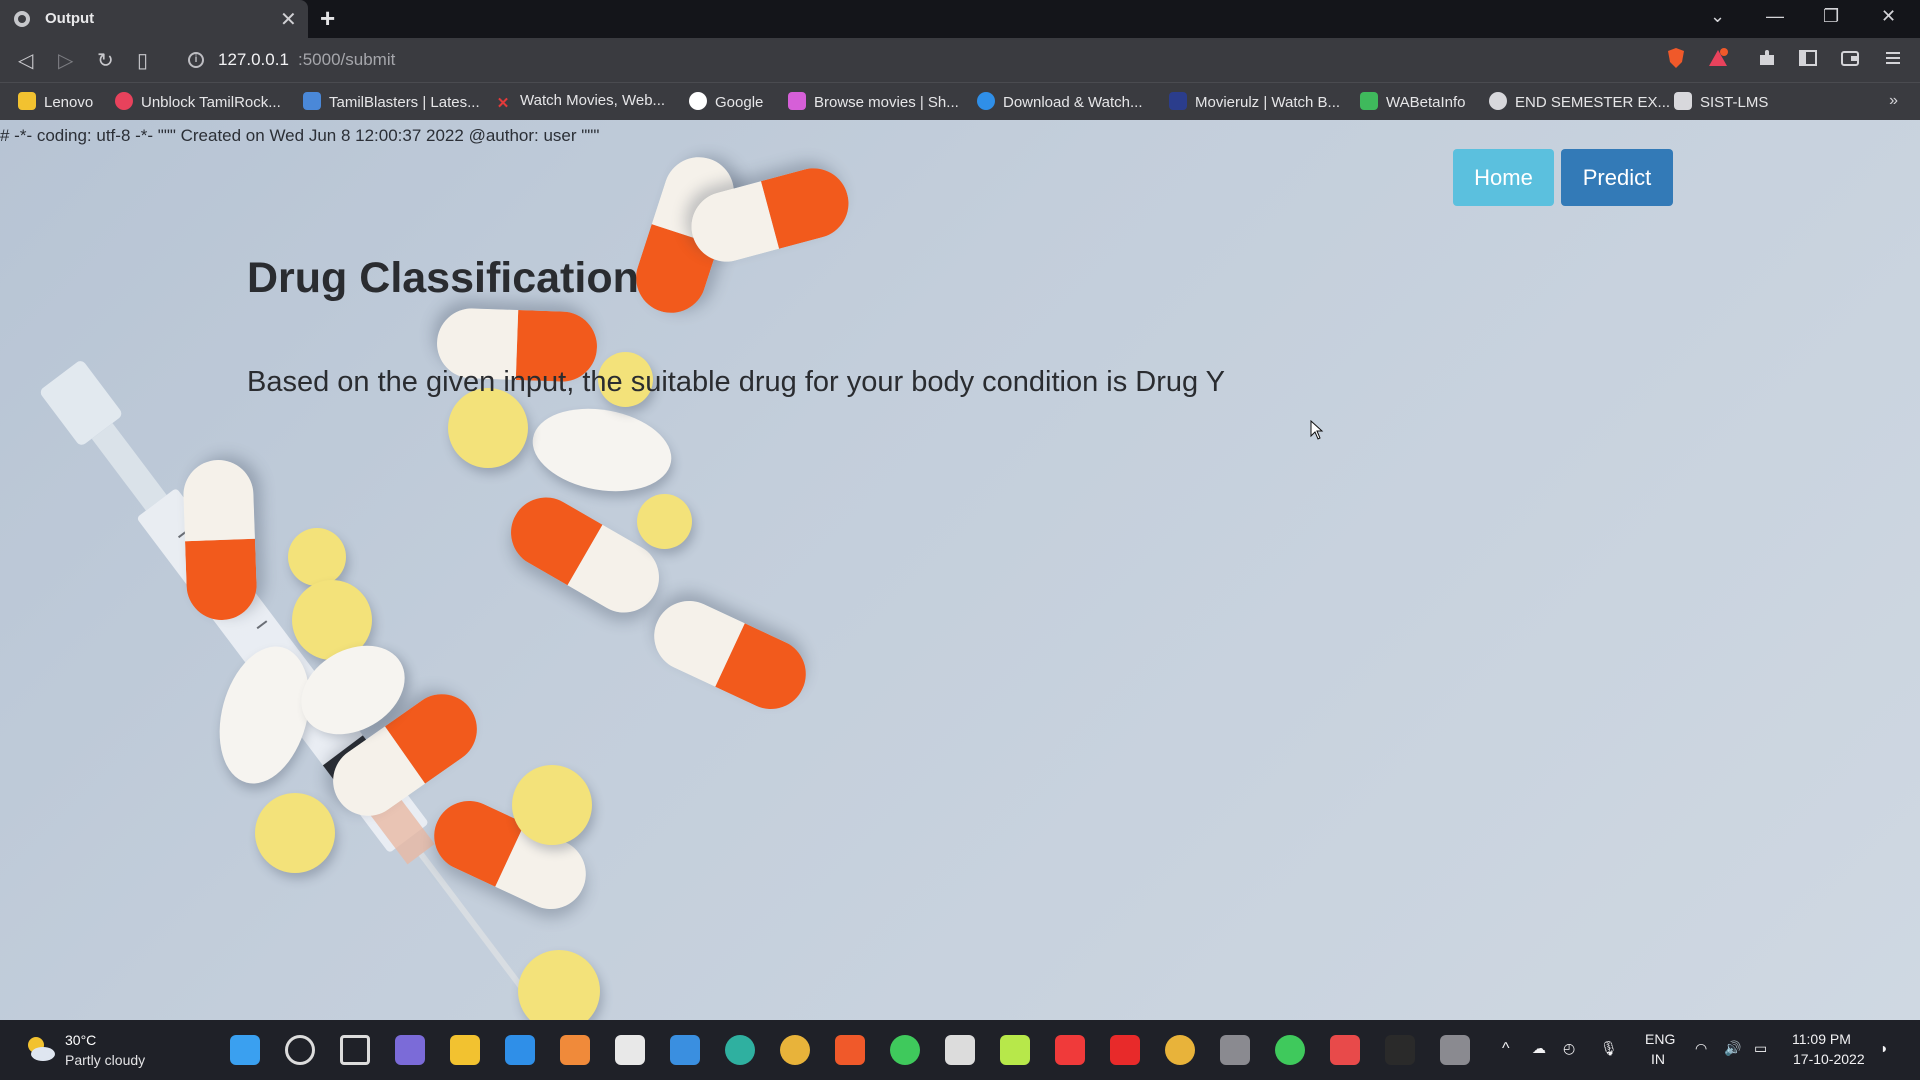  Describe the element at coordinates (1658, 1059) in the screenshot. I see `region-indicator: IN` at that location.